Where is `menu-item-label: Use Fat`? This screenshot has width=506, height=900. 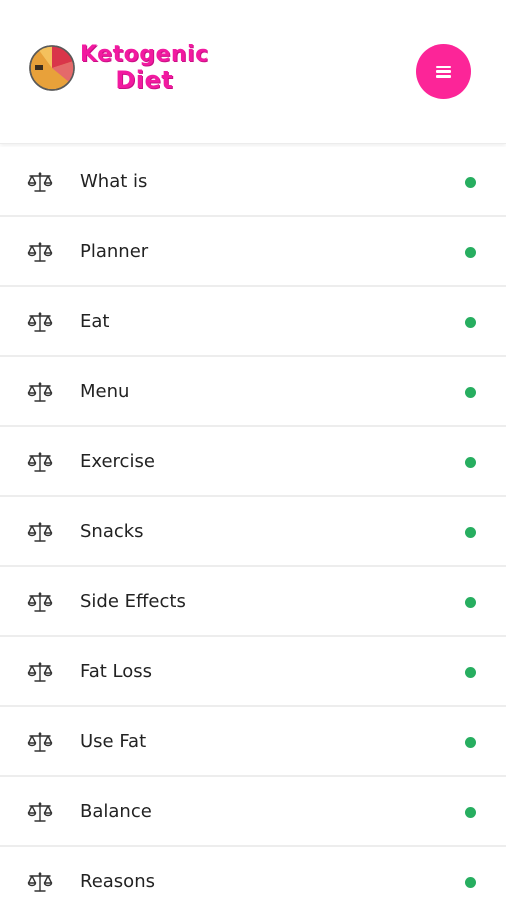 menu-item-label: Use Fat is located at coordinates (113, 741).